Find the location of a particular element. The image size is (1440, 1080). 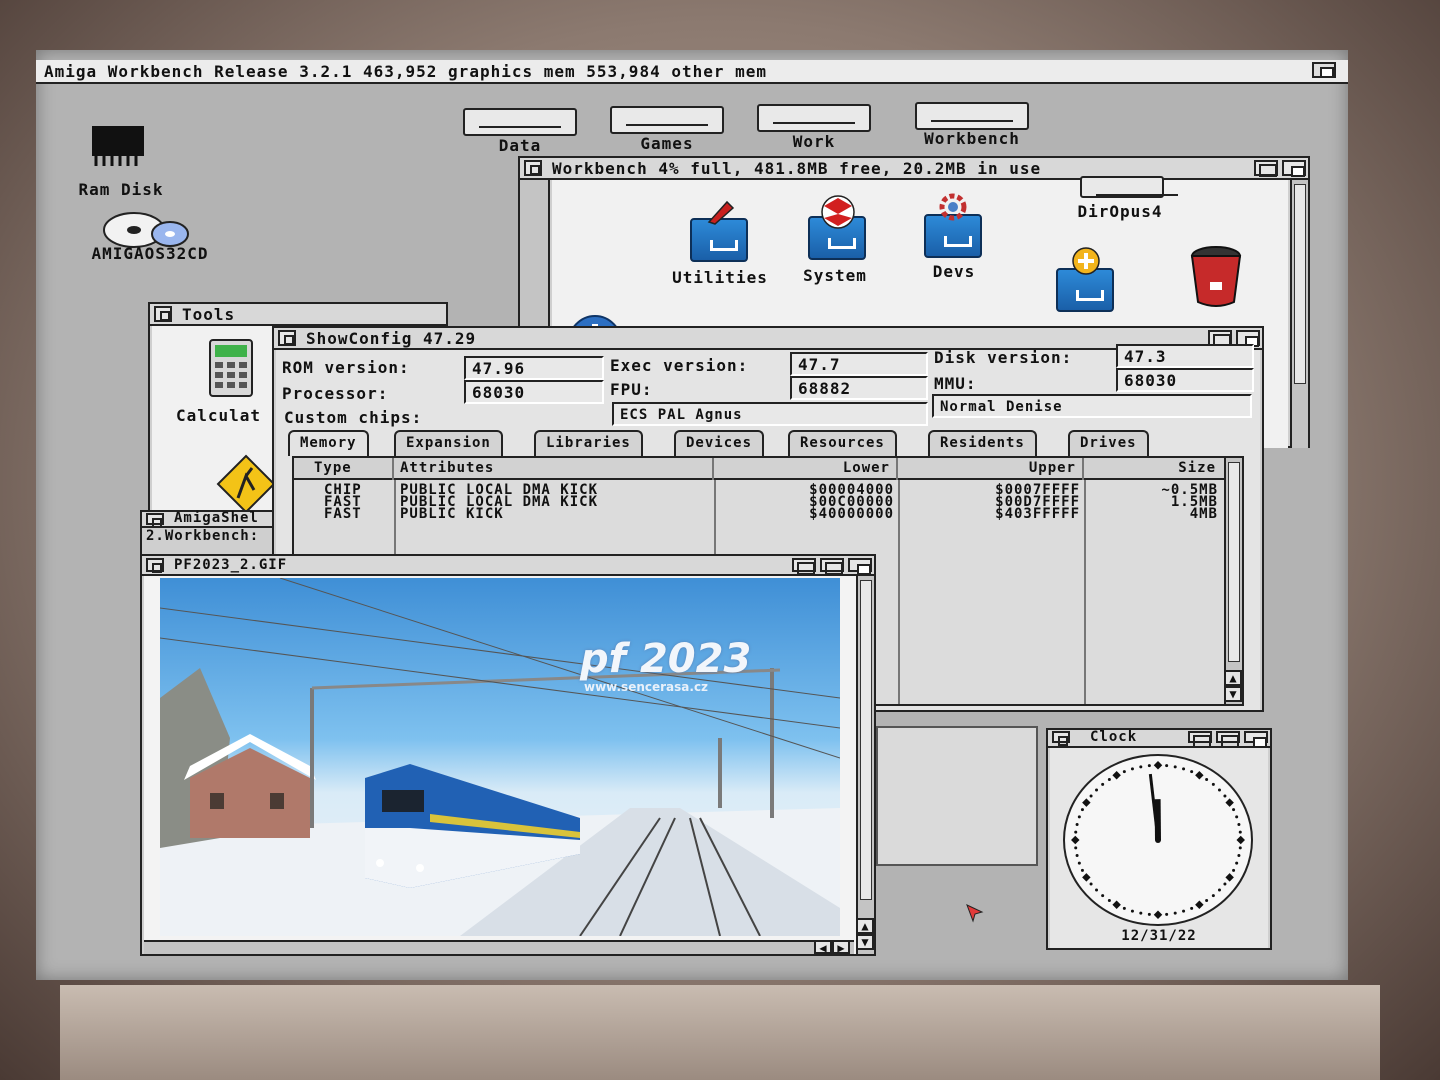

disk-version-value: 47.3 is located at coordinates (1185, 356).